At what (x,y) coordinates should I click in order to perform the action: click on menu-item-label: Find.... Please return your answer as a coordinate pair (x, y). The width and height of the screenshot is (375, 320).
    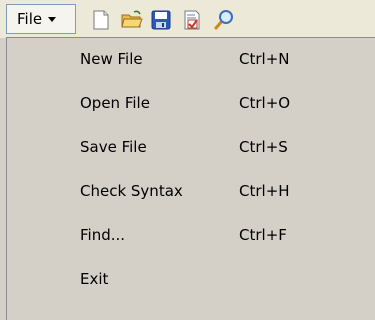
    Looking at the image, I should click on (103, 235).